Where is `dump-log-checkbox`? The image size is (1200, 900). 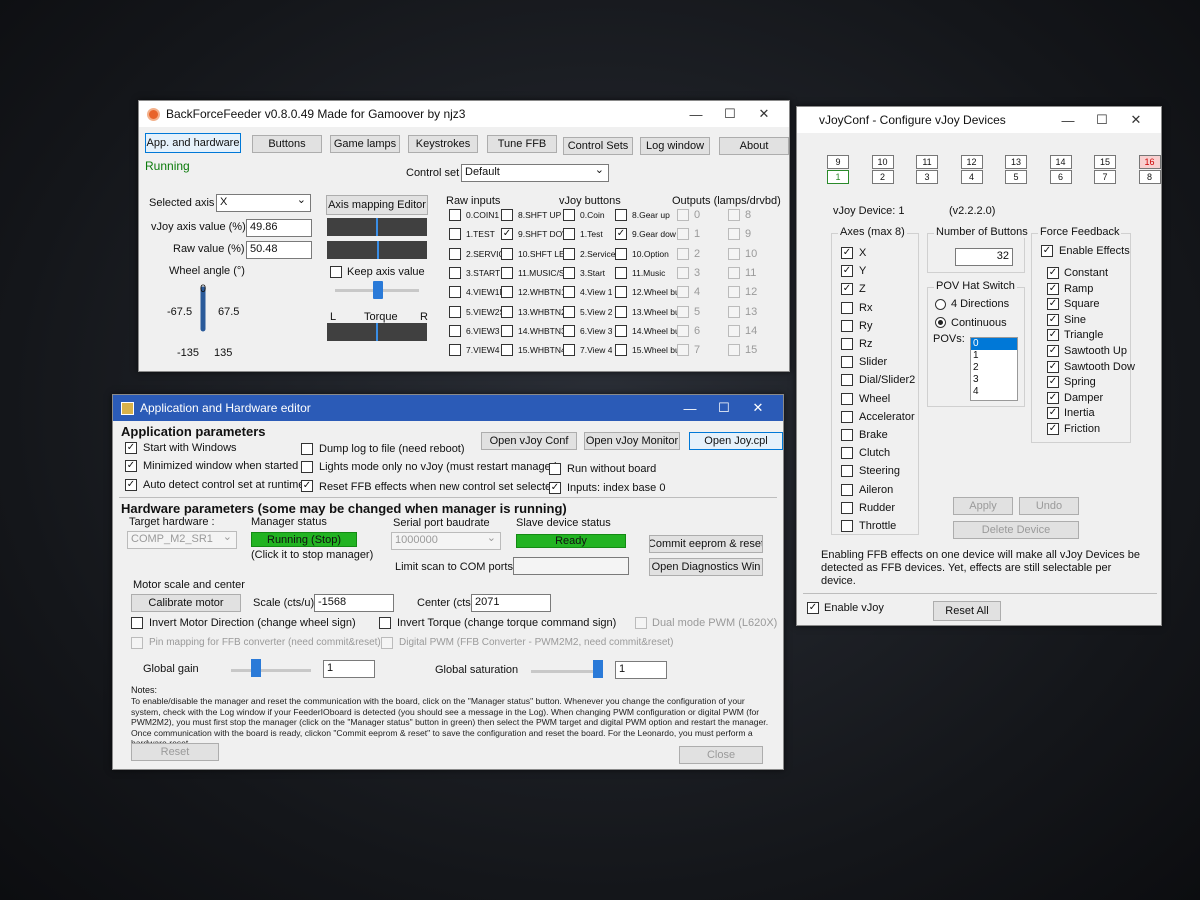
dump-log-checkbox is located at coordinates (307, 449).